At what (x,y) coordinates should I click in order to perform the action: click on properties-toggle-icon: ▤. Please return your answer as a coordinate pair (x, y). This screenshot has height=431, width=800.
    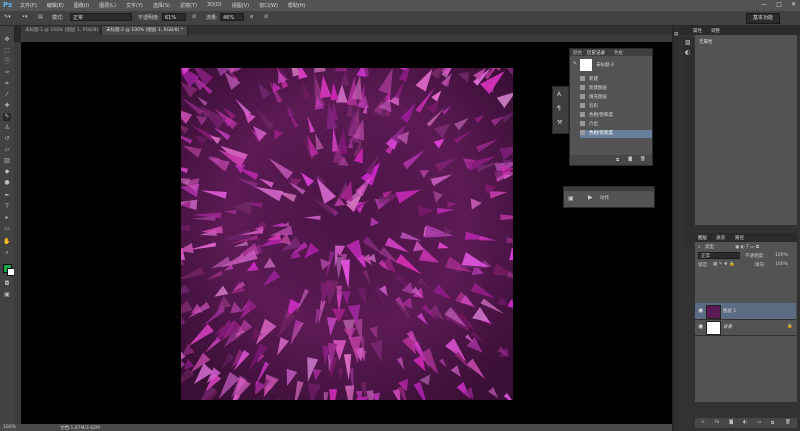
    Looking at the image, I should click on (676, 34).